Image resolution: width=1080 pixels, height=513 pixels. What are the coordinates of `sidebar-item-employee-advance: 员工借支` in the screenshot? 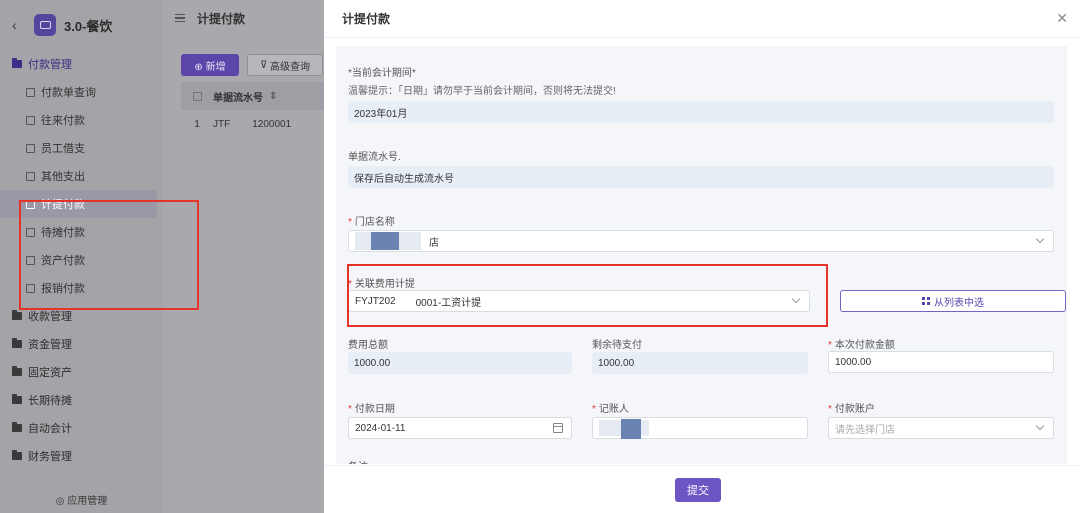 It's located at (81, 148).